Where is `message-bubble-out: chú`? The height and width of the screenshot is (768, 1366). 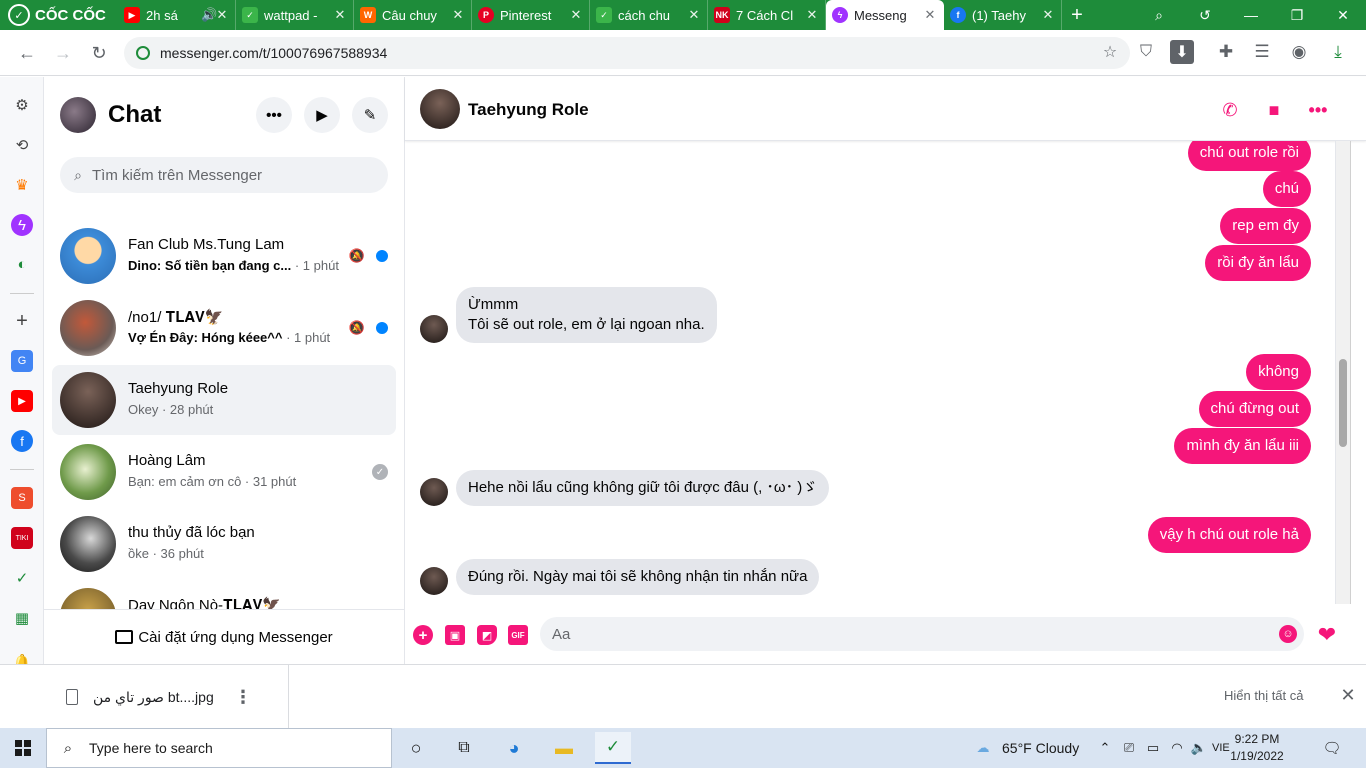
message-bubble-out: chú is located at coordinates (1286, 189).